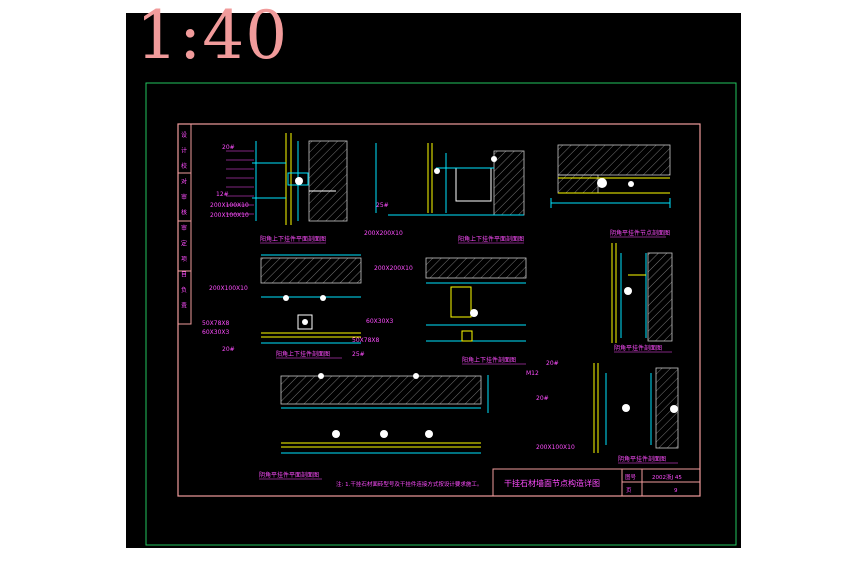 The width and height of the screenshot is (867, 562). What do you see at coordinates (184, 306) in the screenshot?
I see `sidebar-label: 责` at bounding box center [184, 306].